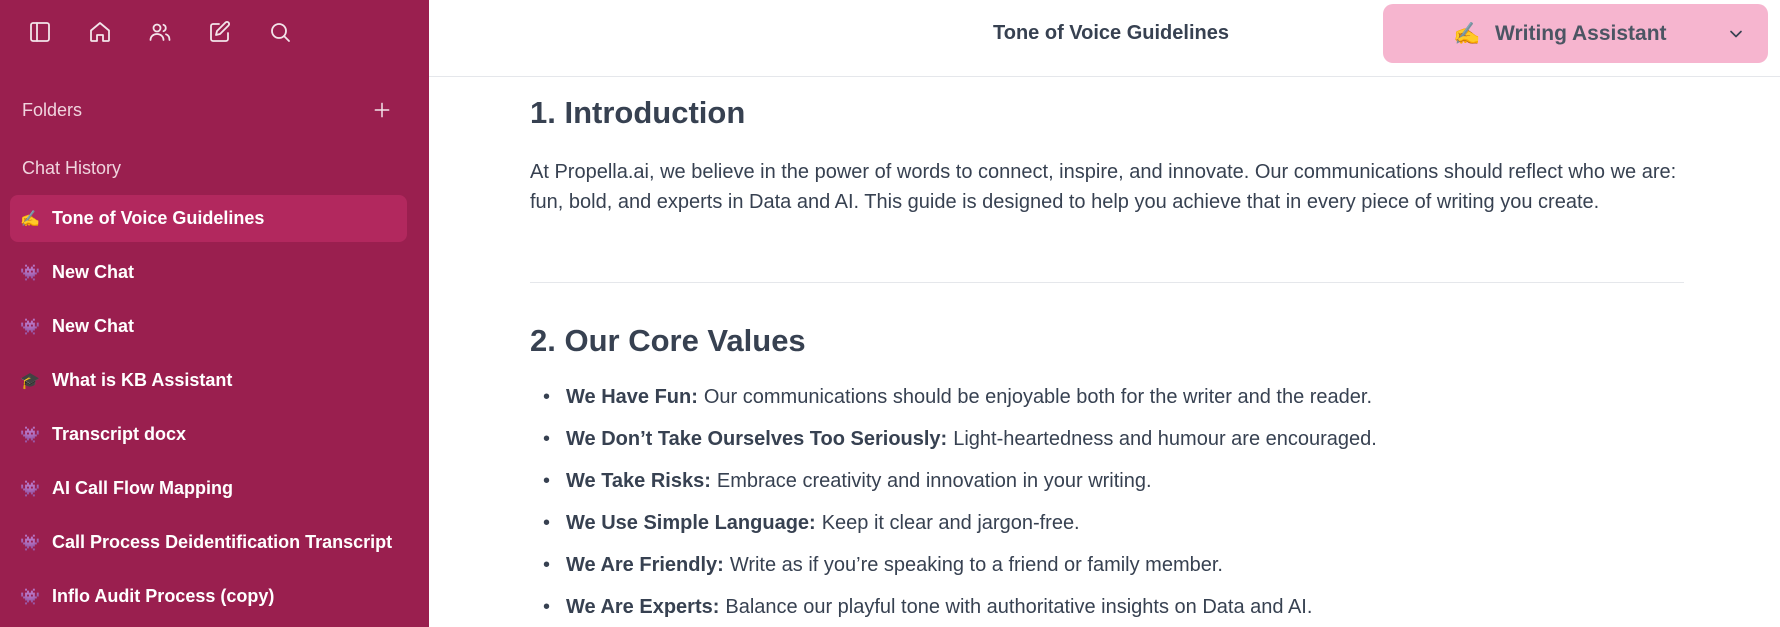 Image resolution: width=1780 pixels, height=627 pixels. I want to click on folders-header: Folders, so click(208, 110).